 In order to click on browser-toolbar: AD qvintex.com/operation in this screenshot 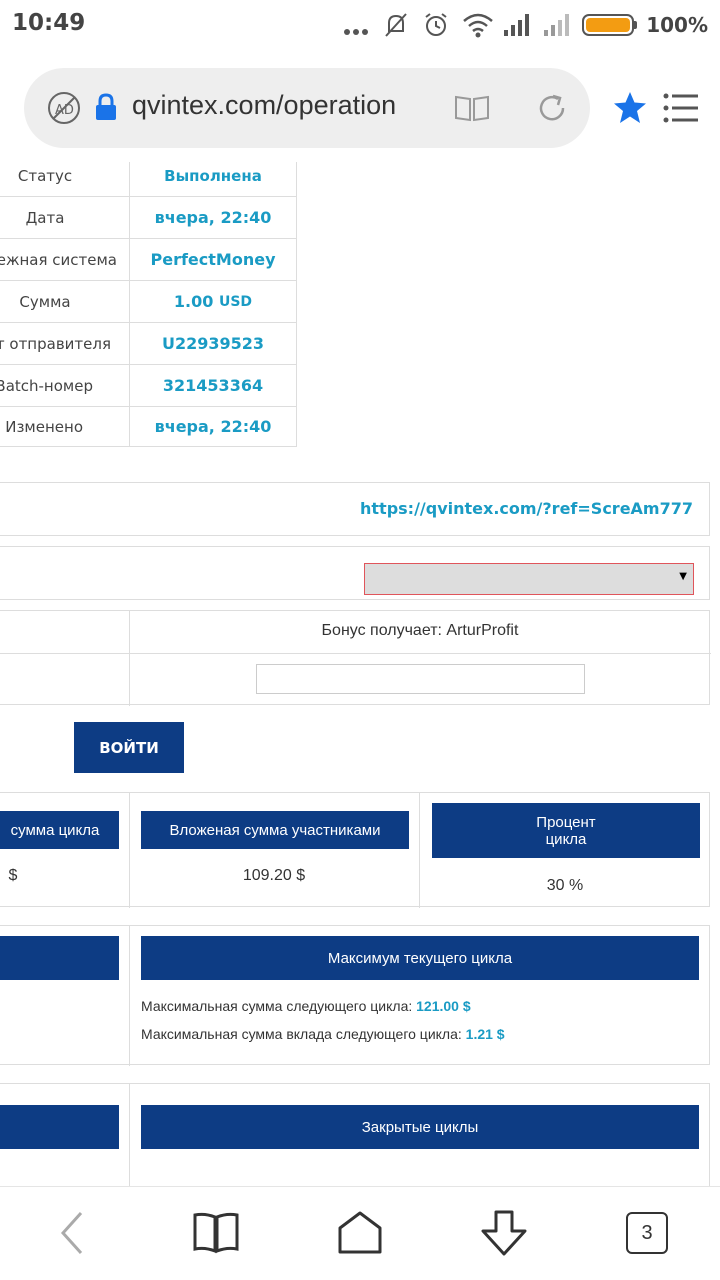, I will do `click(360, 106)`.